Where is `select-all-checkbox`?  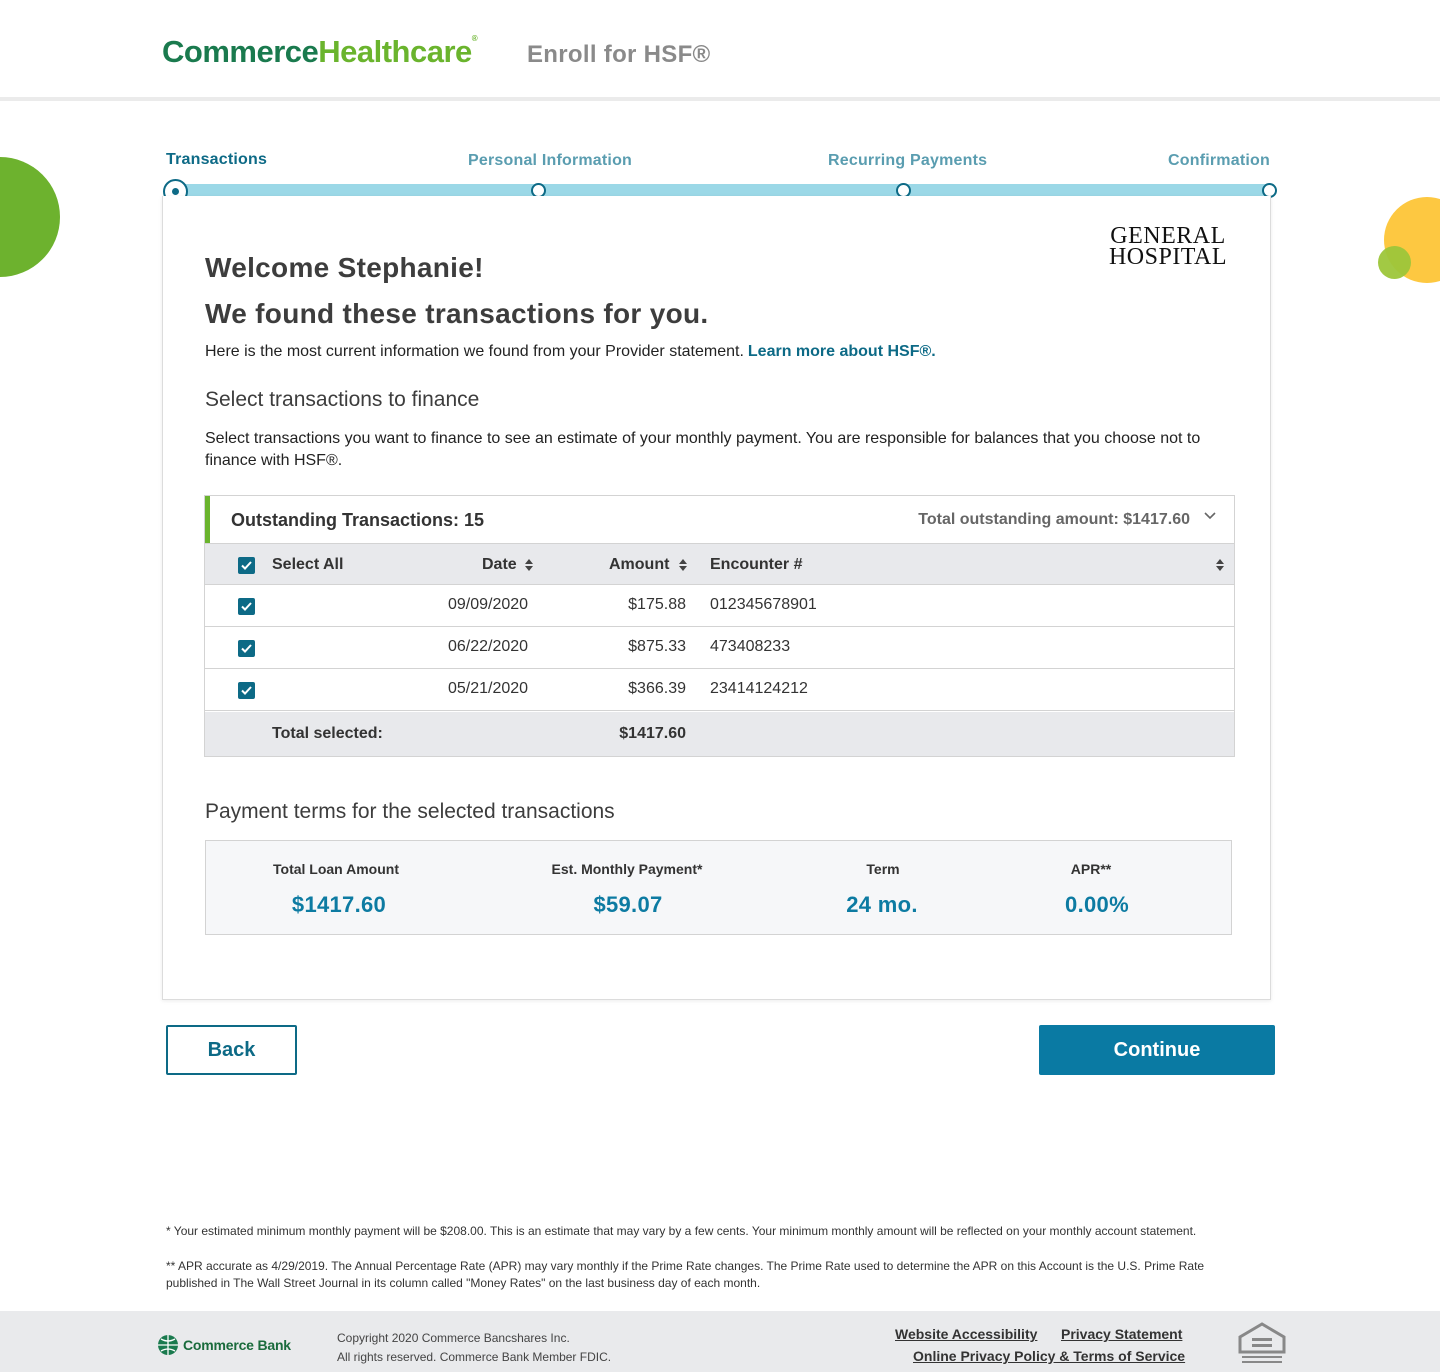
select-all-checkbox is located at coordinates (246, 565).